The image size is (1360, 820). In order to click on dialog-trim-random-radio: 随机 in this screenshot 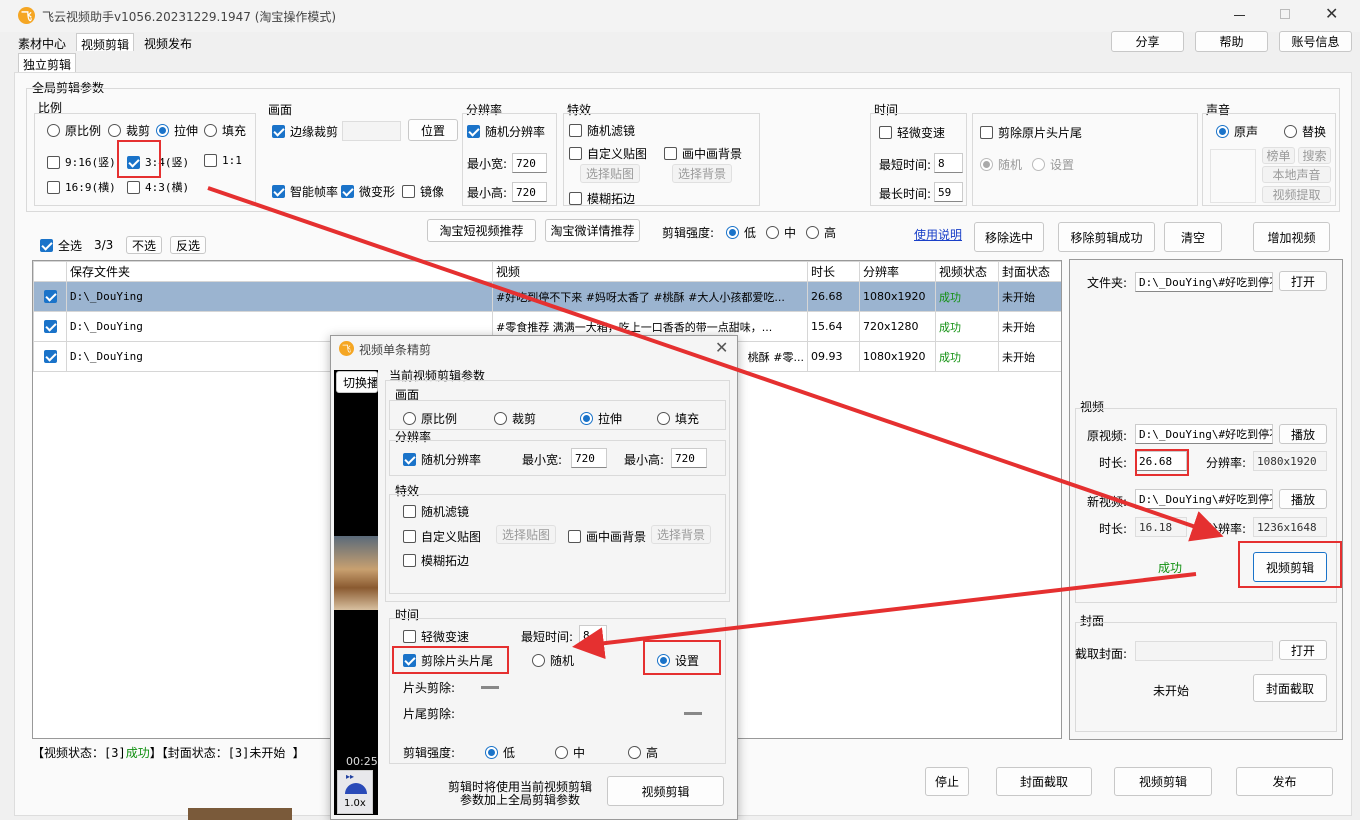, I will do `click(553, 660)`.